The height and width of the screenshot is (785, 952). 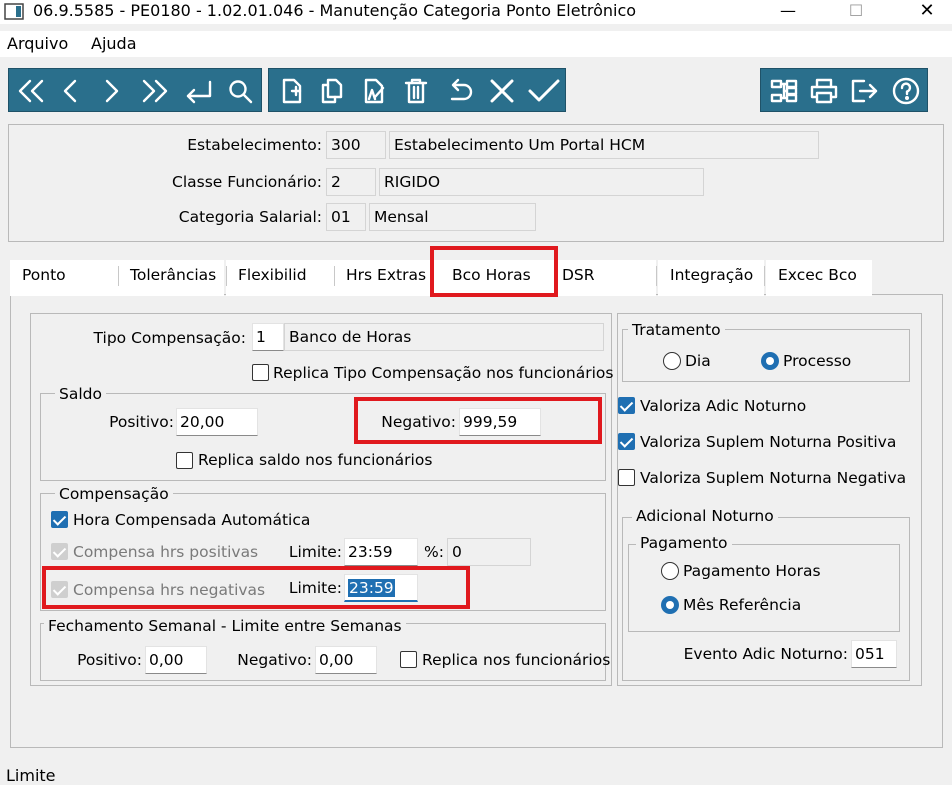 I want to click on toolbar-edit, so click(x=417, y=90).